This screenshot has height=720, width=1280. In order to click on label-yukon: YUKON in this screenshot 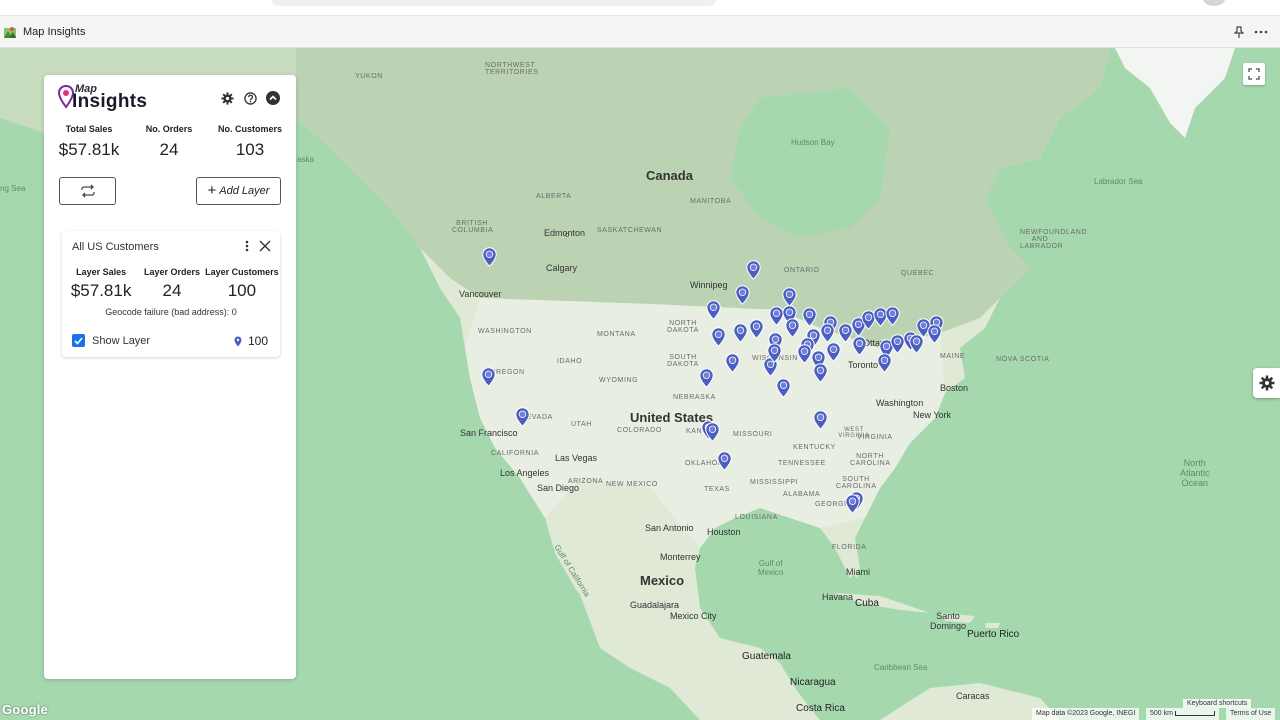, I will do `click(369, 76)`.